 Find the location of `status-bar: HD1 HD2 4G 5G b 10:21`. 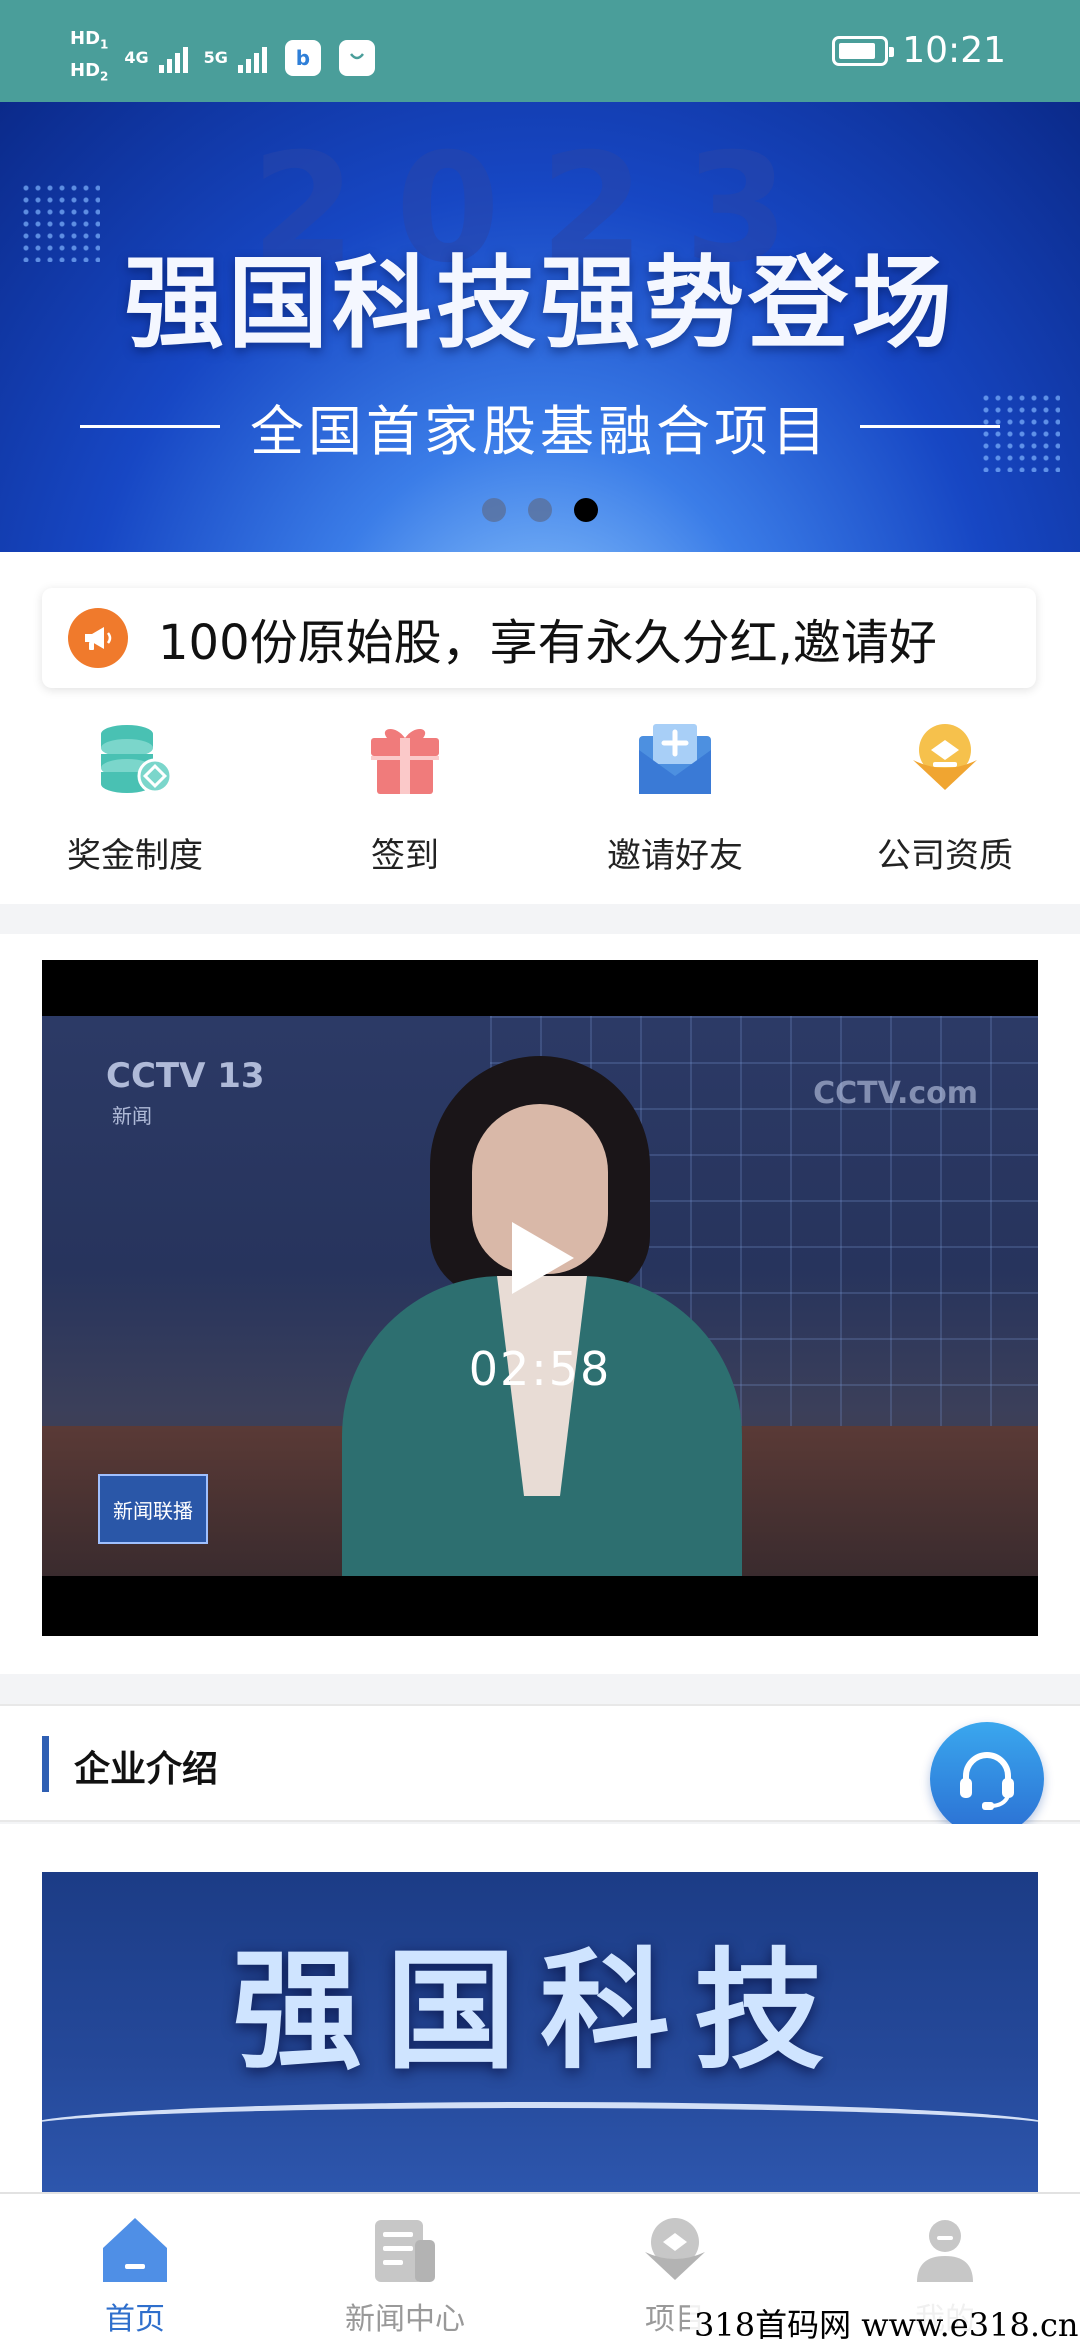

status-bar: HD1 HD2 4G 5G b 10:21 is located at coordinates (540, 51).